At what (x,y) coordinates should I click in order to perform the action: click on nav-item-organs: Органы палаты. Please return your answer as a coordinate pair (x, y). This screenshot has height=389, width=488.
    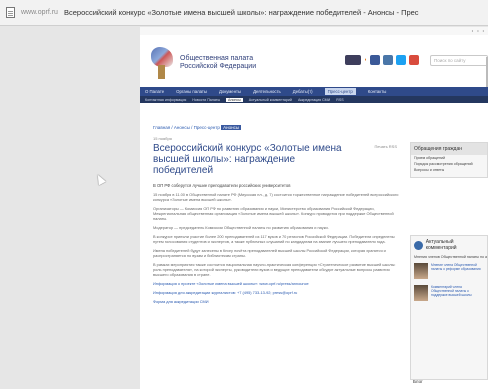
    Looking at the image, I should click on (191, 91).